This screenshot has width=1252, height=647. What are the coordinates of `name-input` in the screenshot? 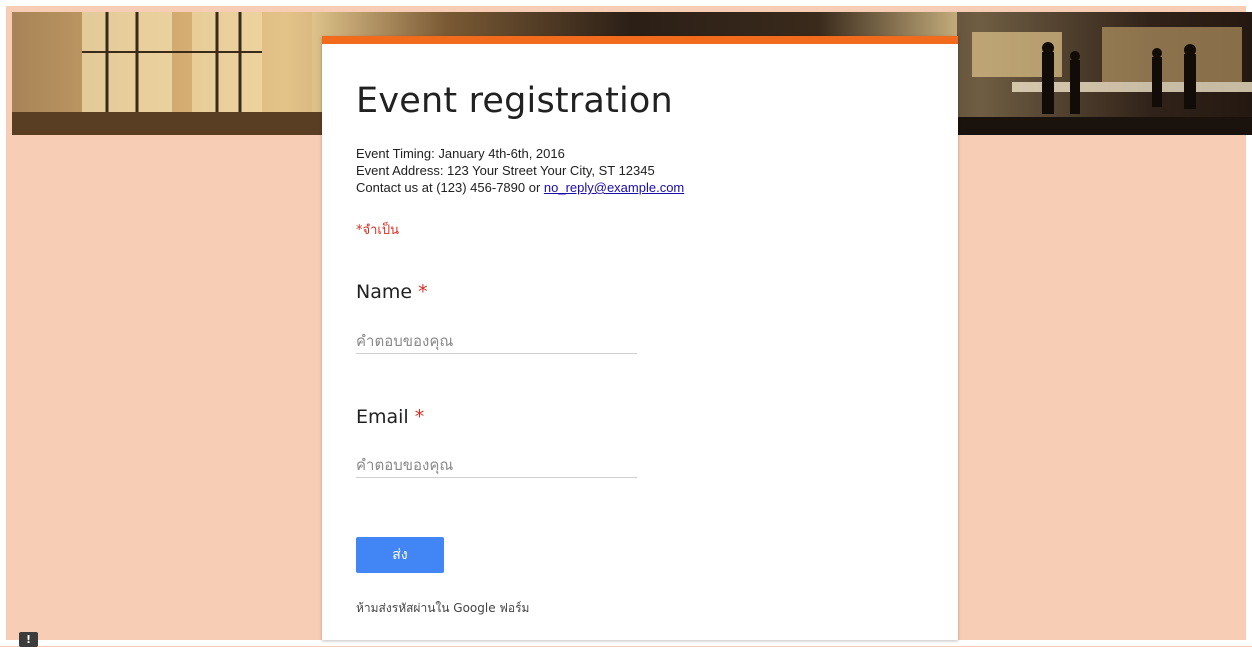 It's located at (496, 341).